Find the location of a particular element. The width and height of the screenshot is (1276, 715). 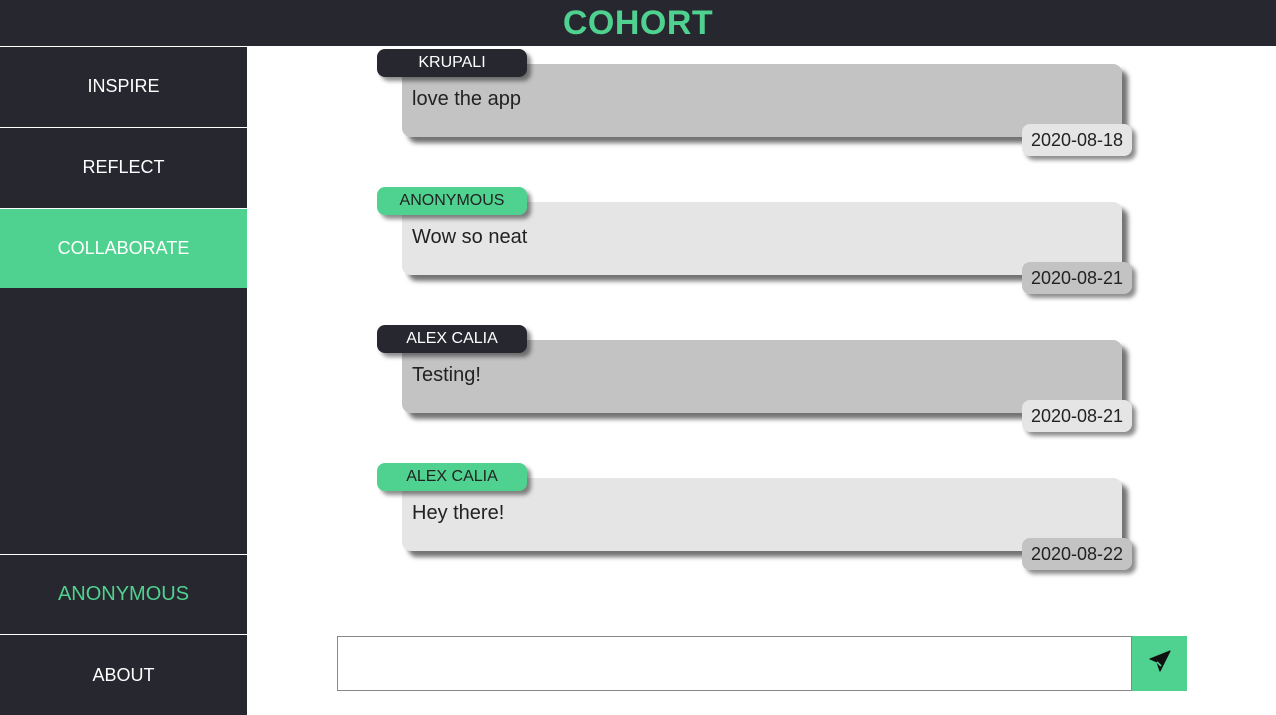

message-date: 2020-08-22 is located at coordinates (1077, 554).